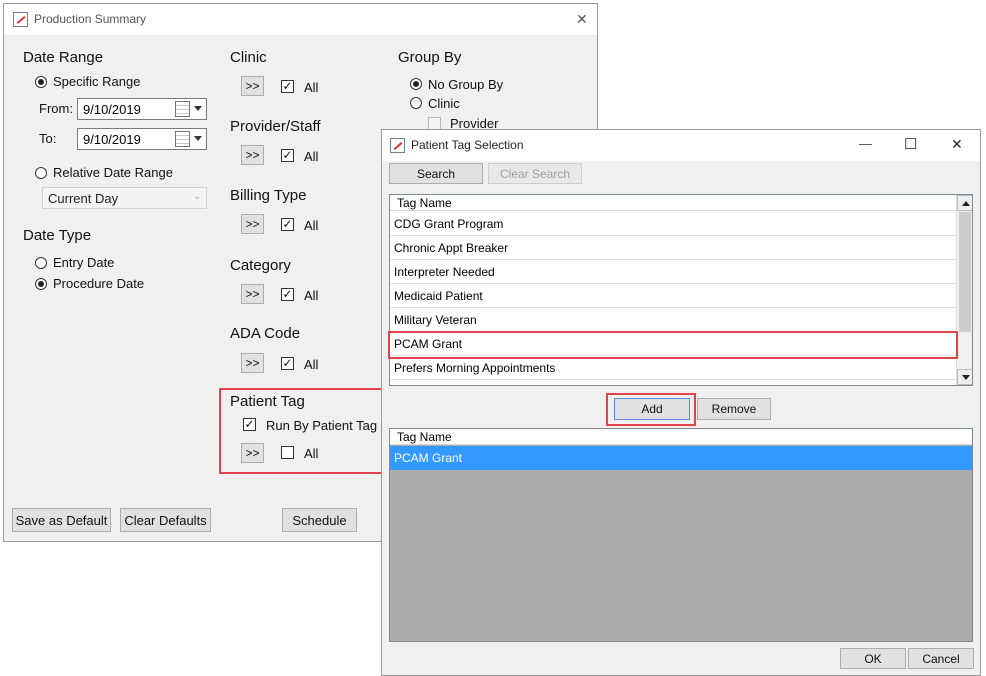  Describe the element at coordinates (300, 19) in the screenshot. I see `title-bar: Production Summary ✕` at that location.